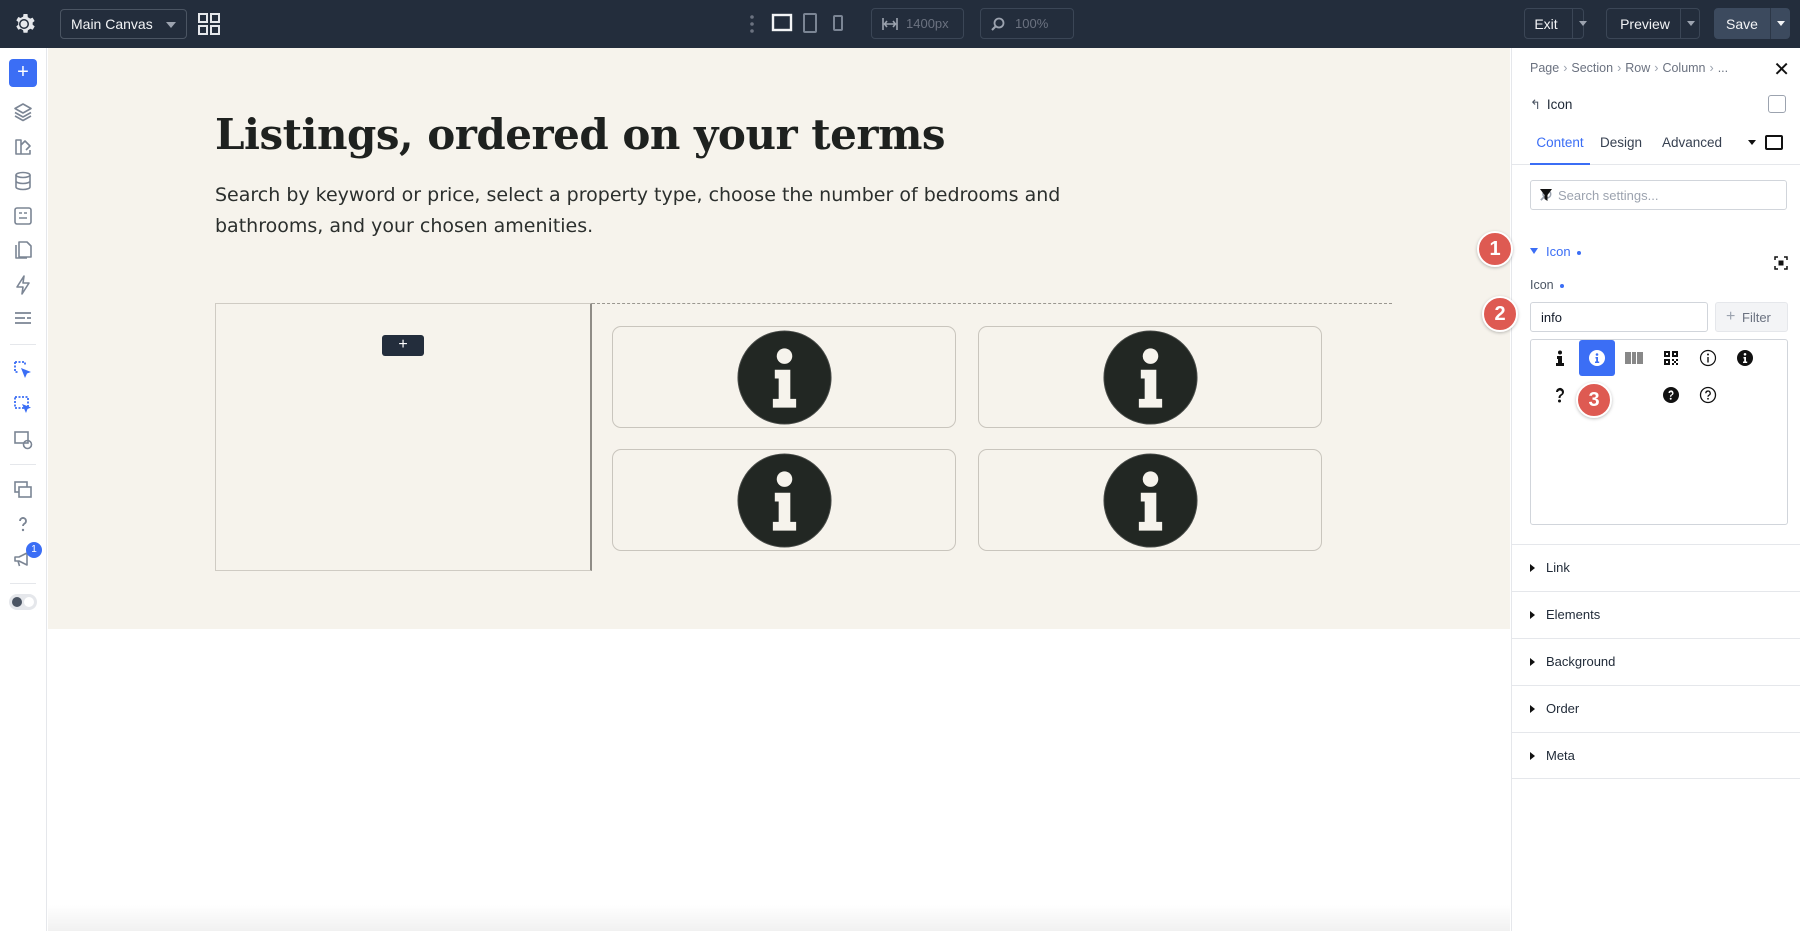 This screenshot has height=931, width=1800. I want to click on tab-content: Content, so click(1560, 149).